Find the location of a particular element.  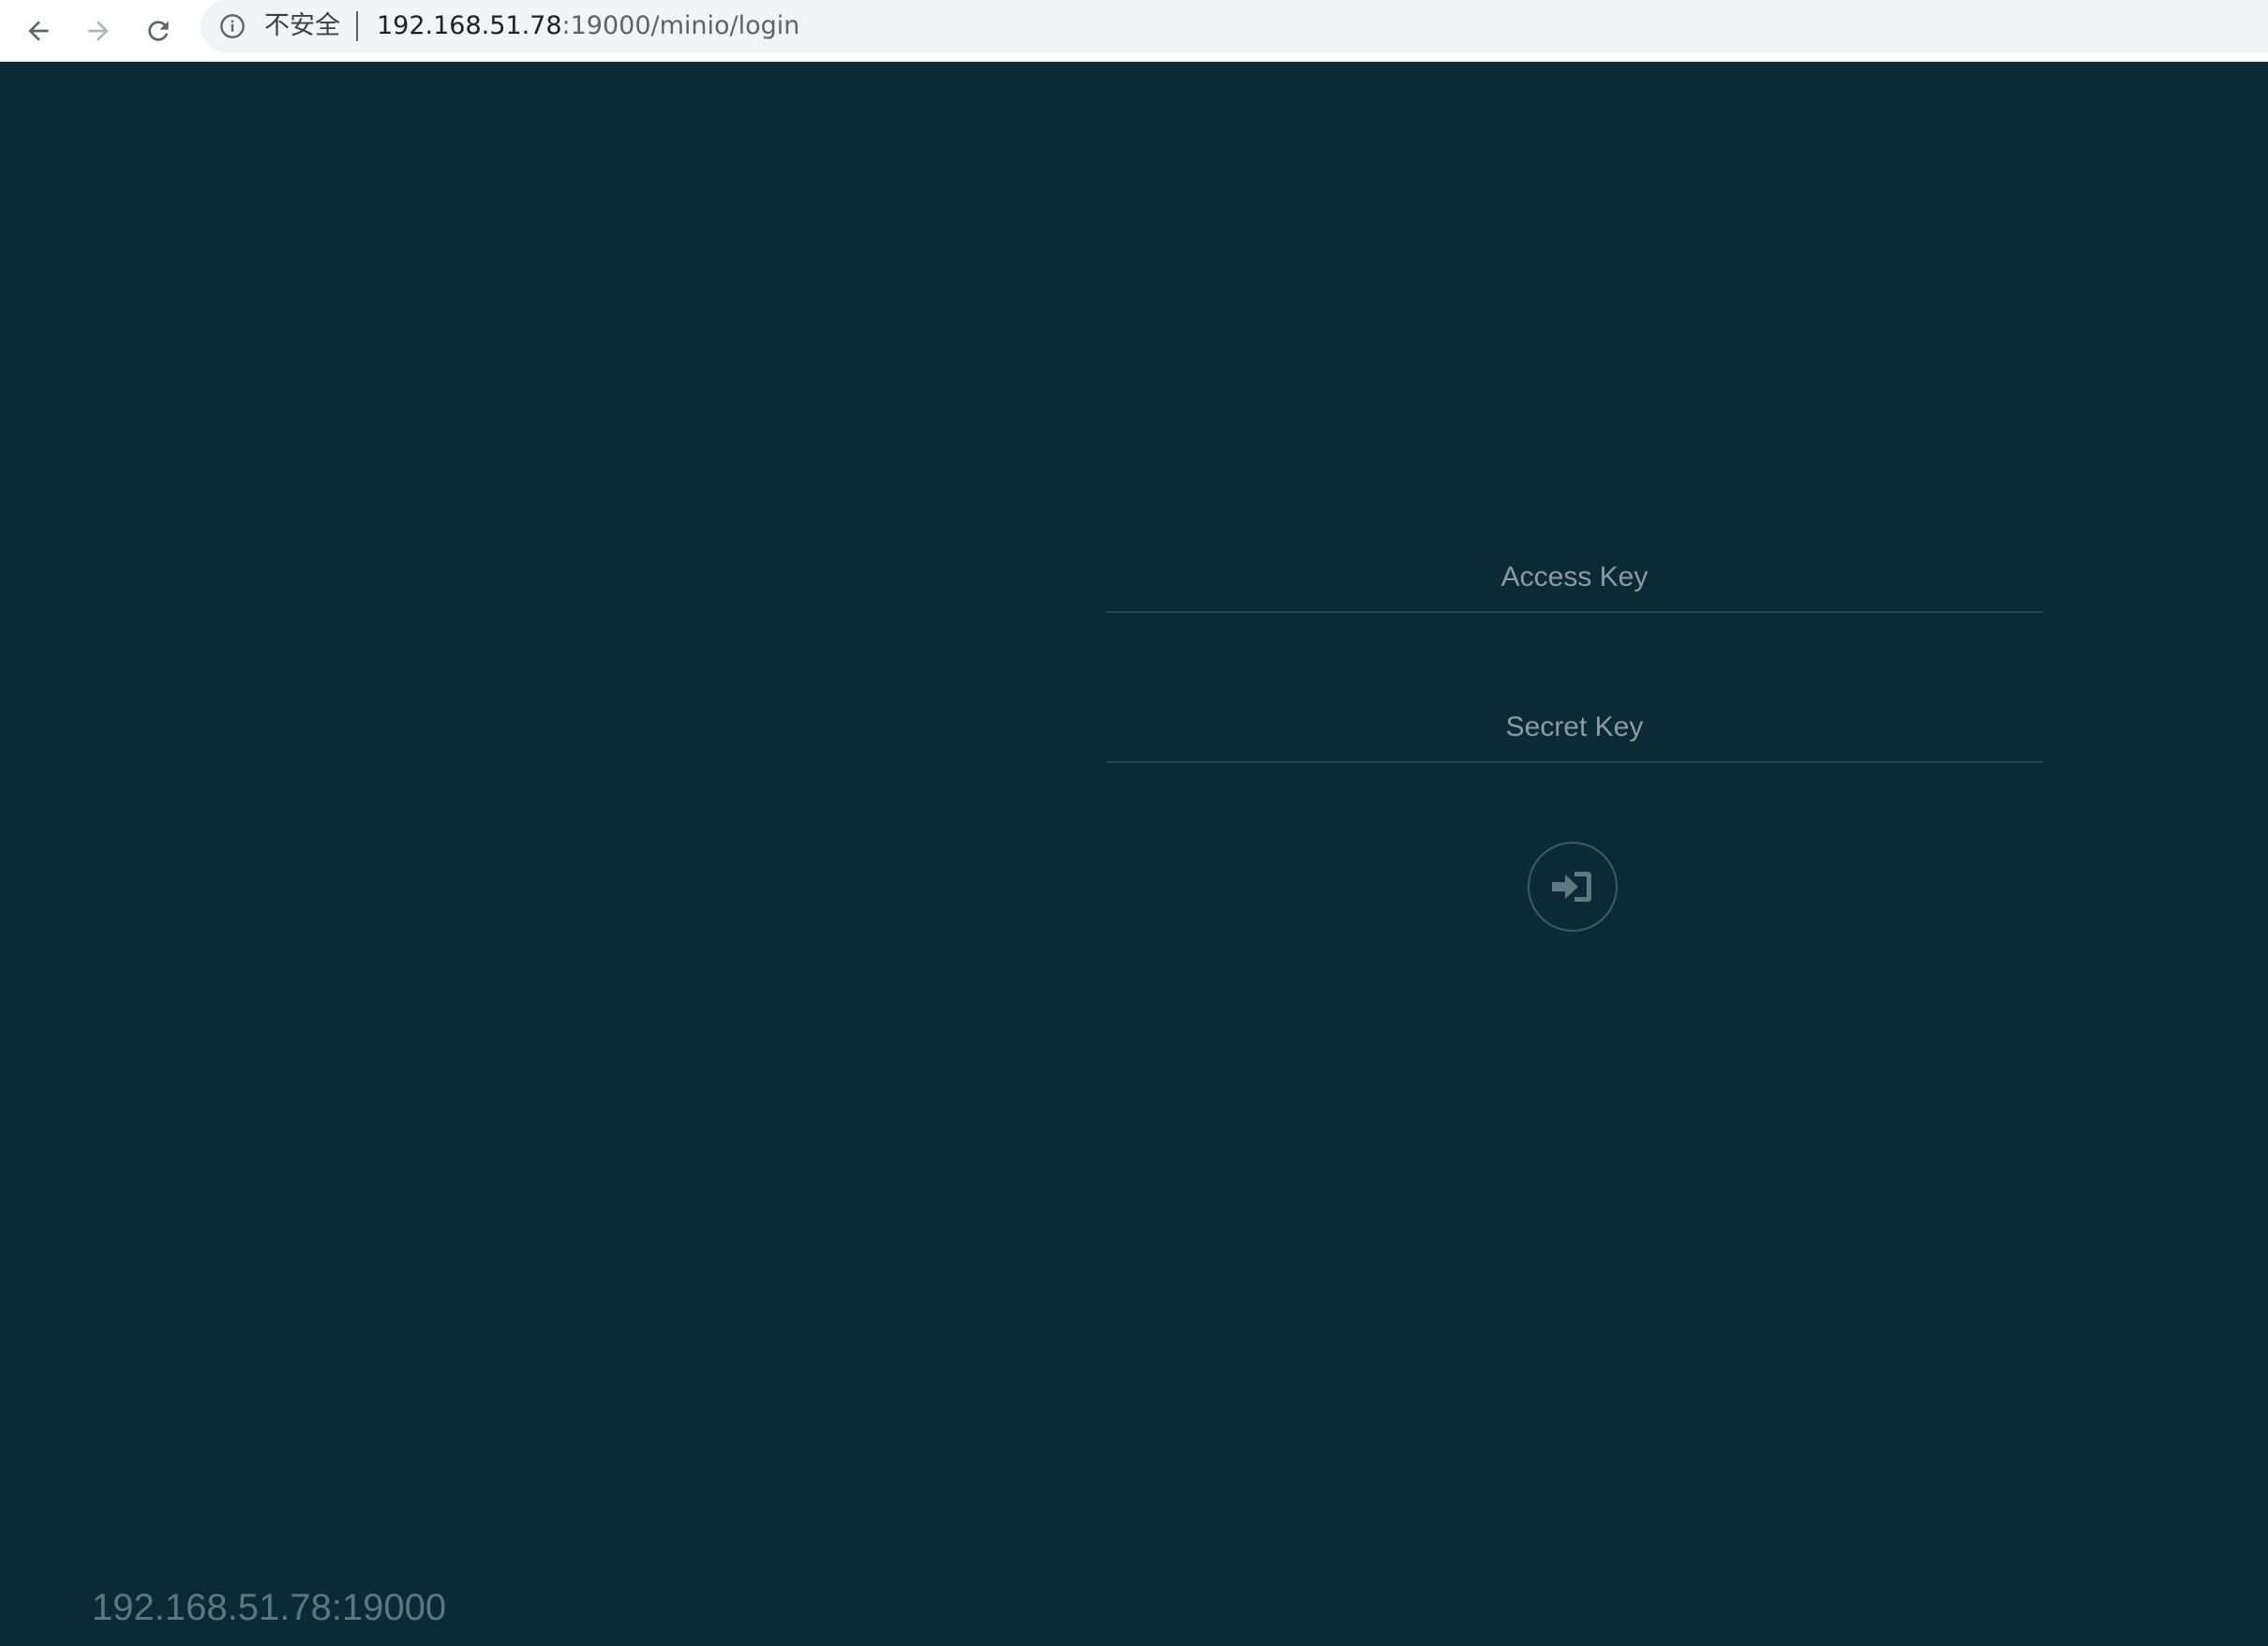

reload-button is located at coordinates (159, 31).